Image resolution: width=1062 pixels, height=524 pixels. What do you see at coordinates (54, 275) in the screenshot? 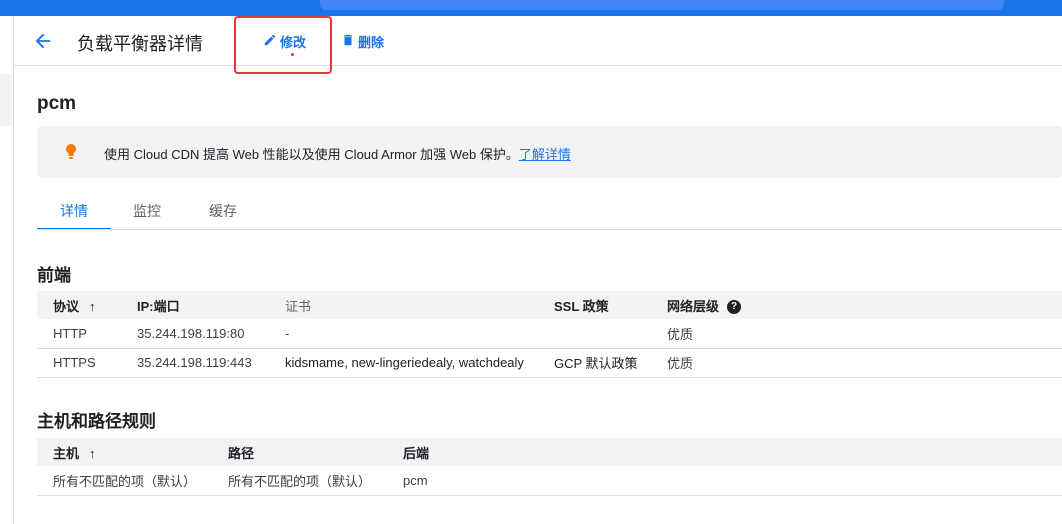
I see `frontend-title: 前端` at bounding box center [54, 275].